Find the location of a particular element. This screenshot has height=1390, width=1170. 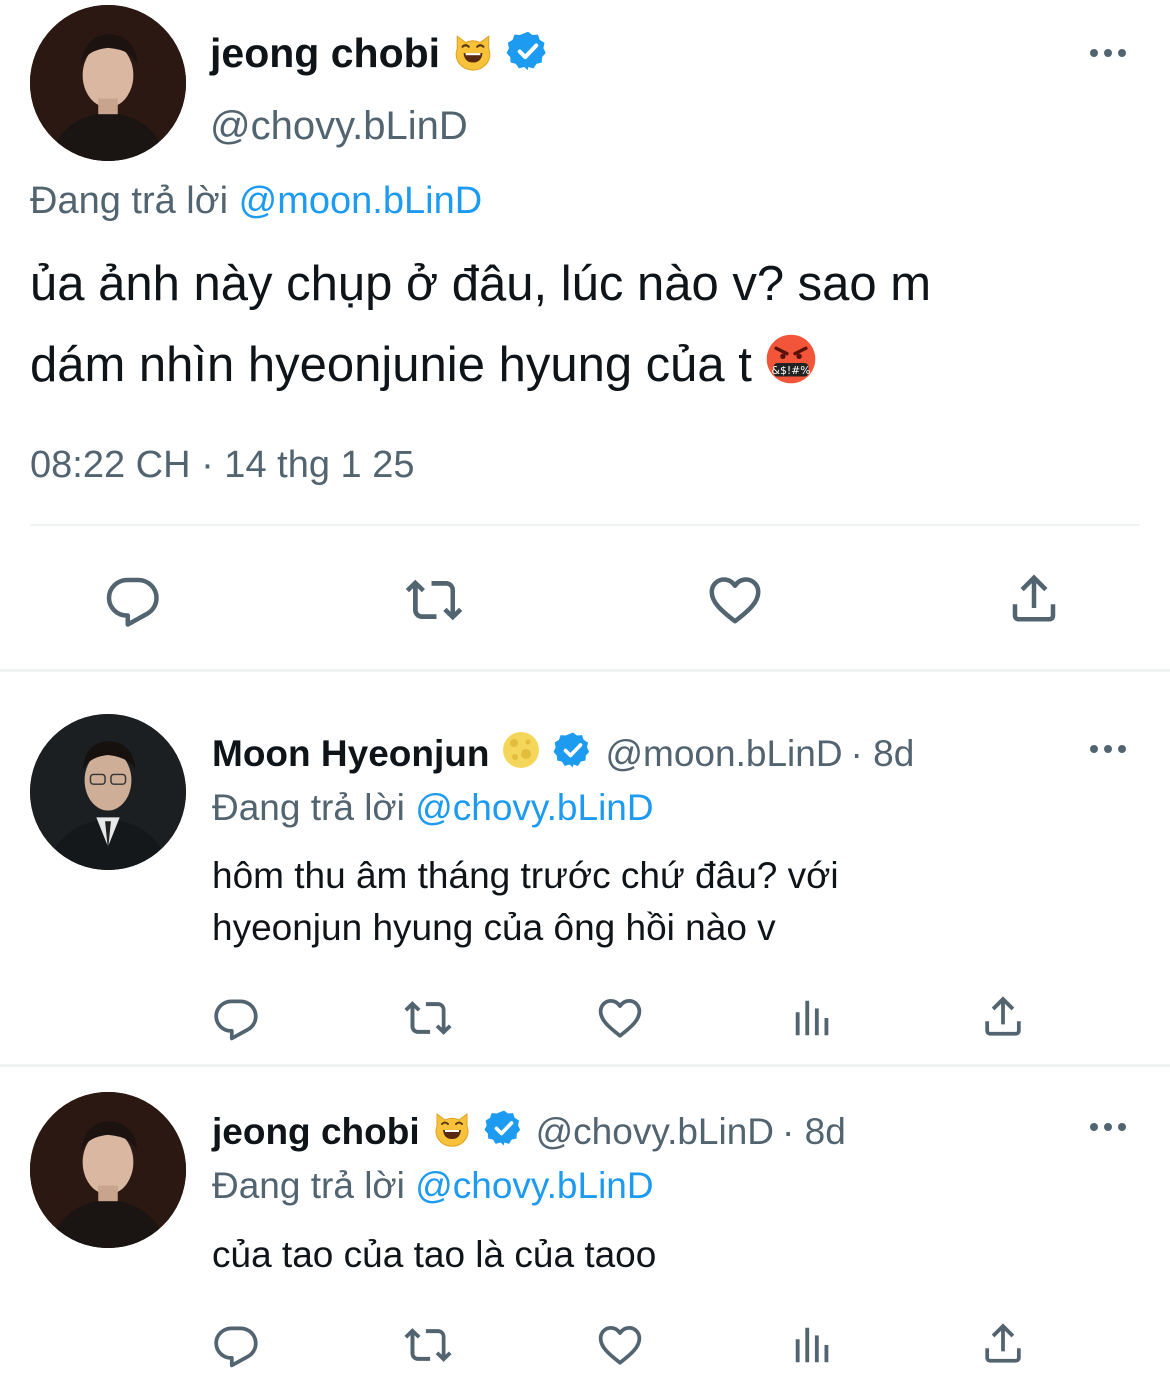

reply-to-link: @moon.bLinD is located at coordinates (360, 201).